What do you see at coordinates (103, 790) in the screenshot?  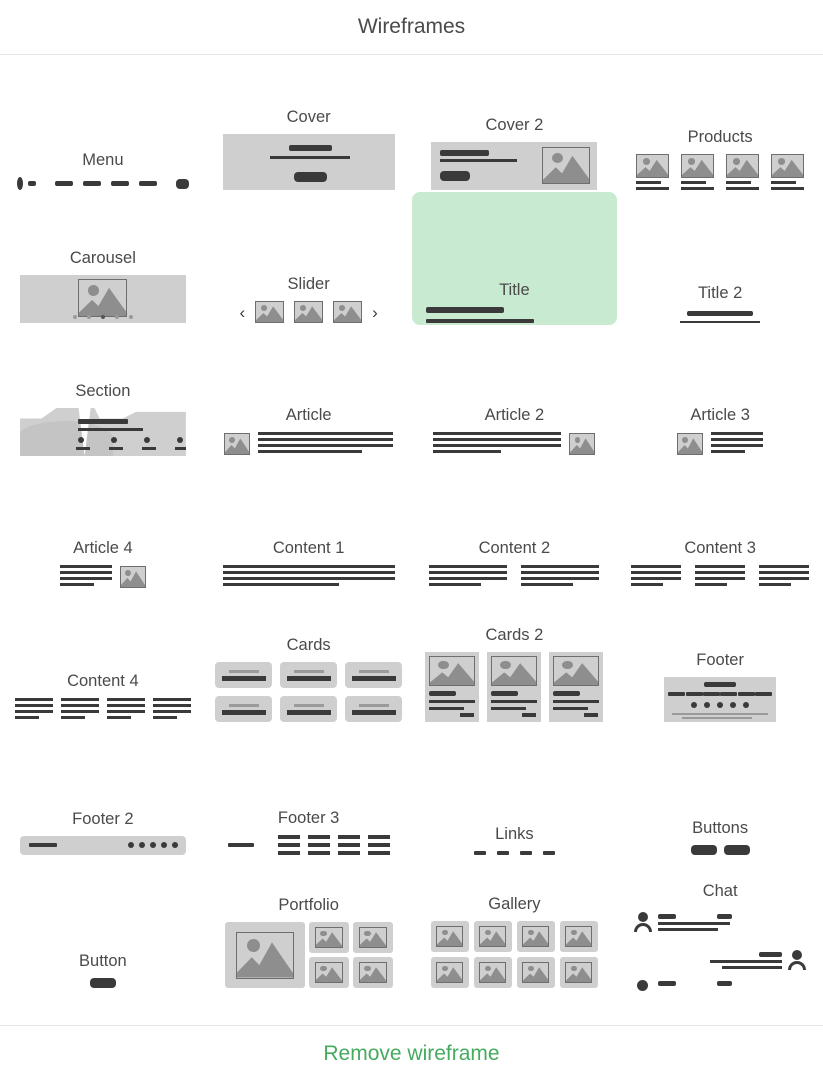 I see `wireframe-item-footer2: Footer 2` at bounding box center [103, 790].